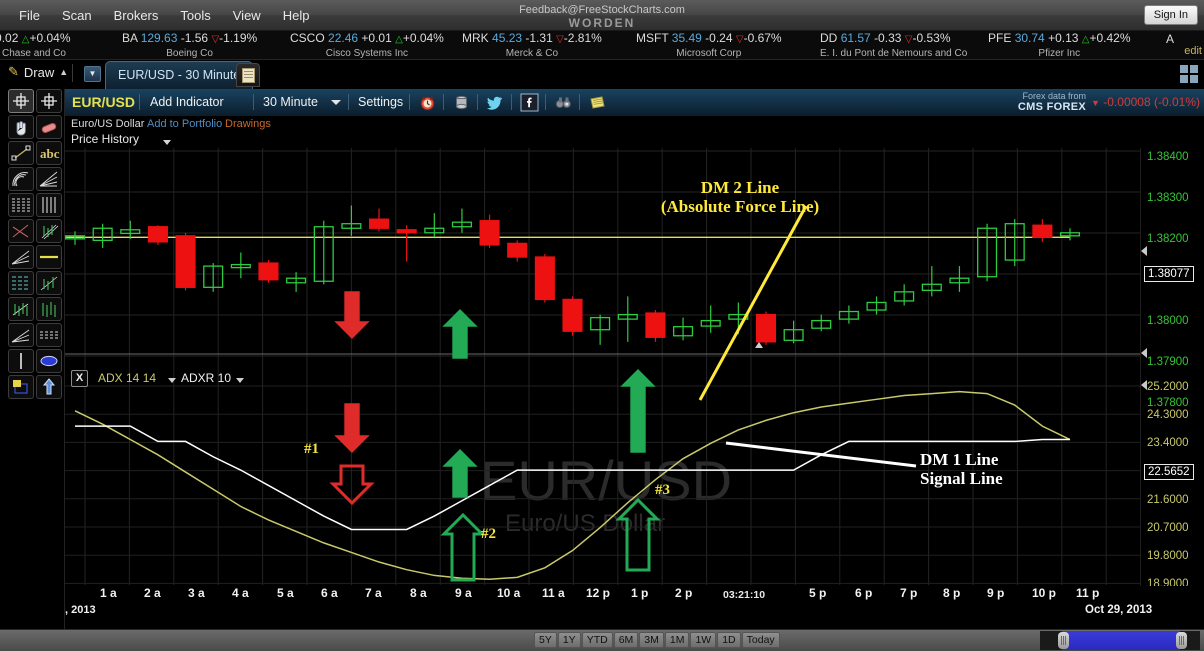 This screenshot has height=651, width=1204. What do you see at coordinates (79, 378) in the screenshot?
I see `close-indicator-button: X` at bounding box center [79, 378].